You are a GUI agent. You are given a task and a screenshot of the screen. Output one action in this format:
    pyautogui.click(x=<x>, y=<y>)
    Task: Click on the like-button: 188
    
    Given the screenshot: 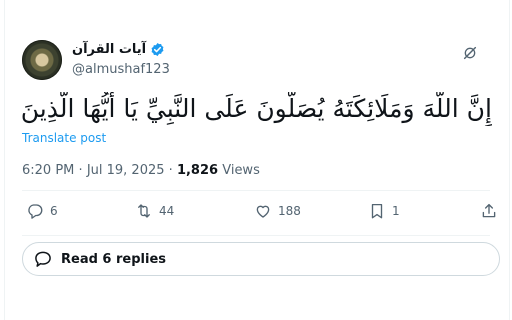 What is the action you would take?
    pyautogui.click(x=277, y=211)
    